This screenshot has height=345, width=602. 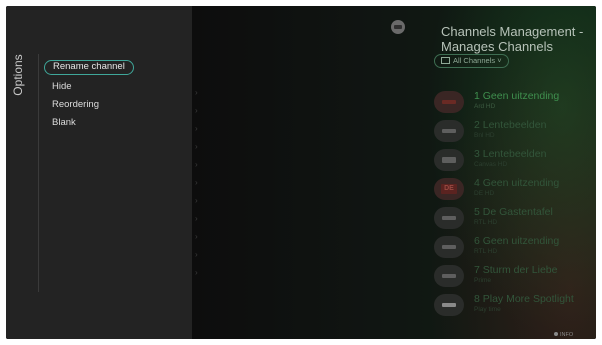 I want to click on channel-name: 4 Geen uitzending, so click(x=517, y=183).